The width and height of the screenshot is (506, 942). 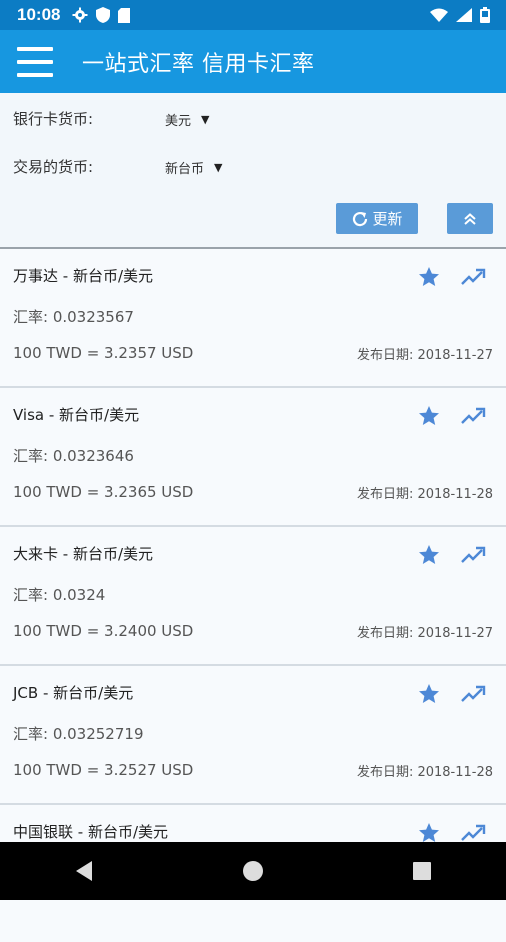 What do you see at coordinates (439, 15) in the screenshot?
I see `wifi-icon` at bounding box center [439, 15].